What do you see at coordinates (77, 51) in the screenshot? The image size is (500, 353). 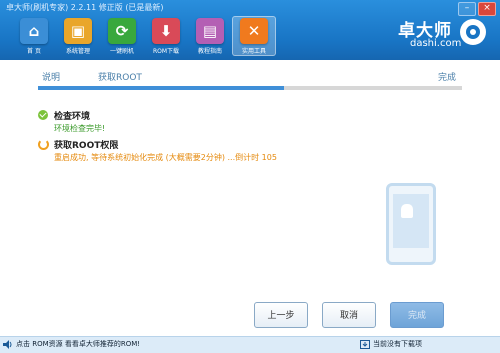 I see `toolbar-system-manage-label: 系统管理` at bounding box center [77, 51].